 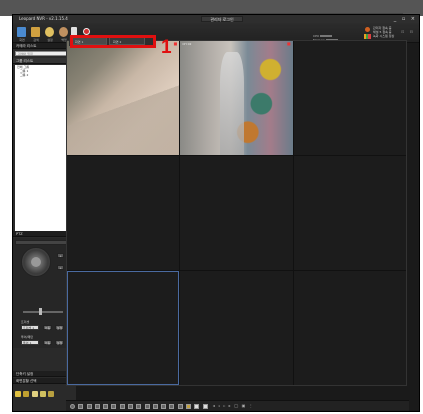 What do you see at coordinates (59, 342) in the screenshot?
I see `tour-set-button: 설정` at bounding box center [59, 342].